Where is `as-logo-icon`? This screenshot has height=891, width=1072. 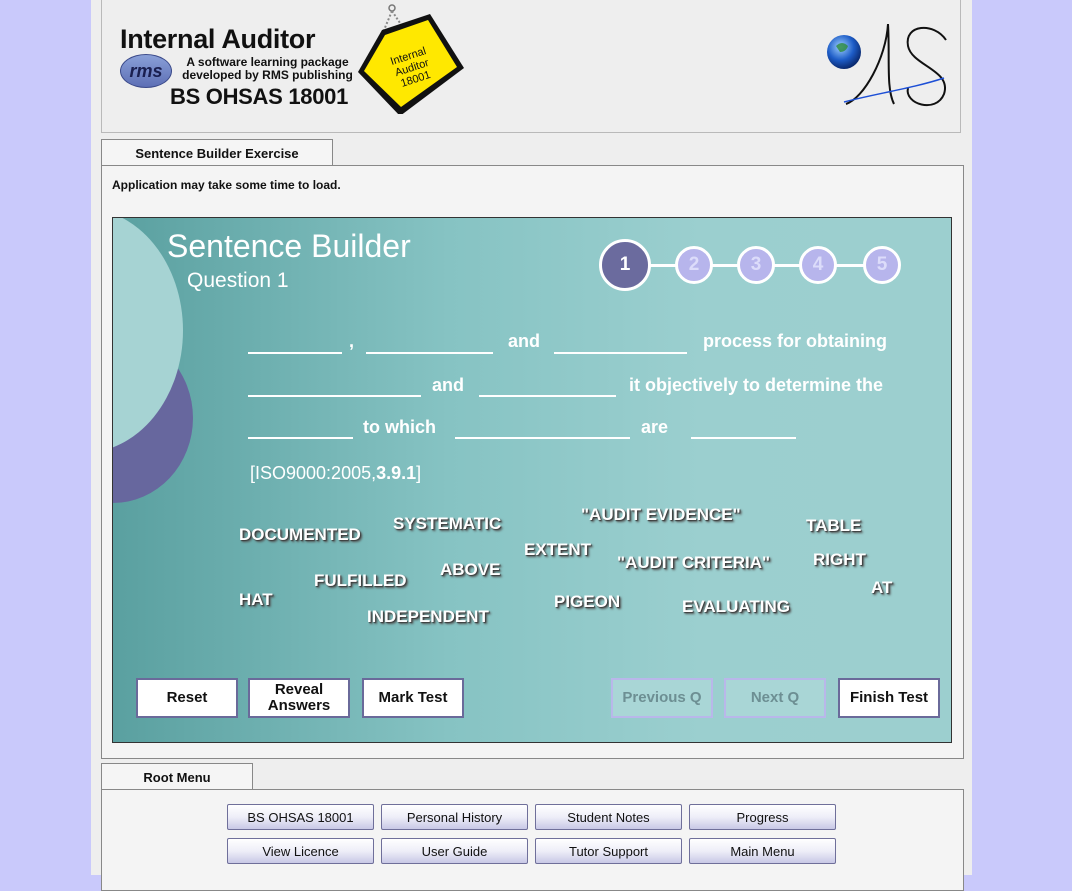
as-logo-icon is located at coordinates (887, 64).